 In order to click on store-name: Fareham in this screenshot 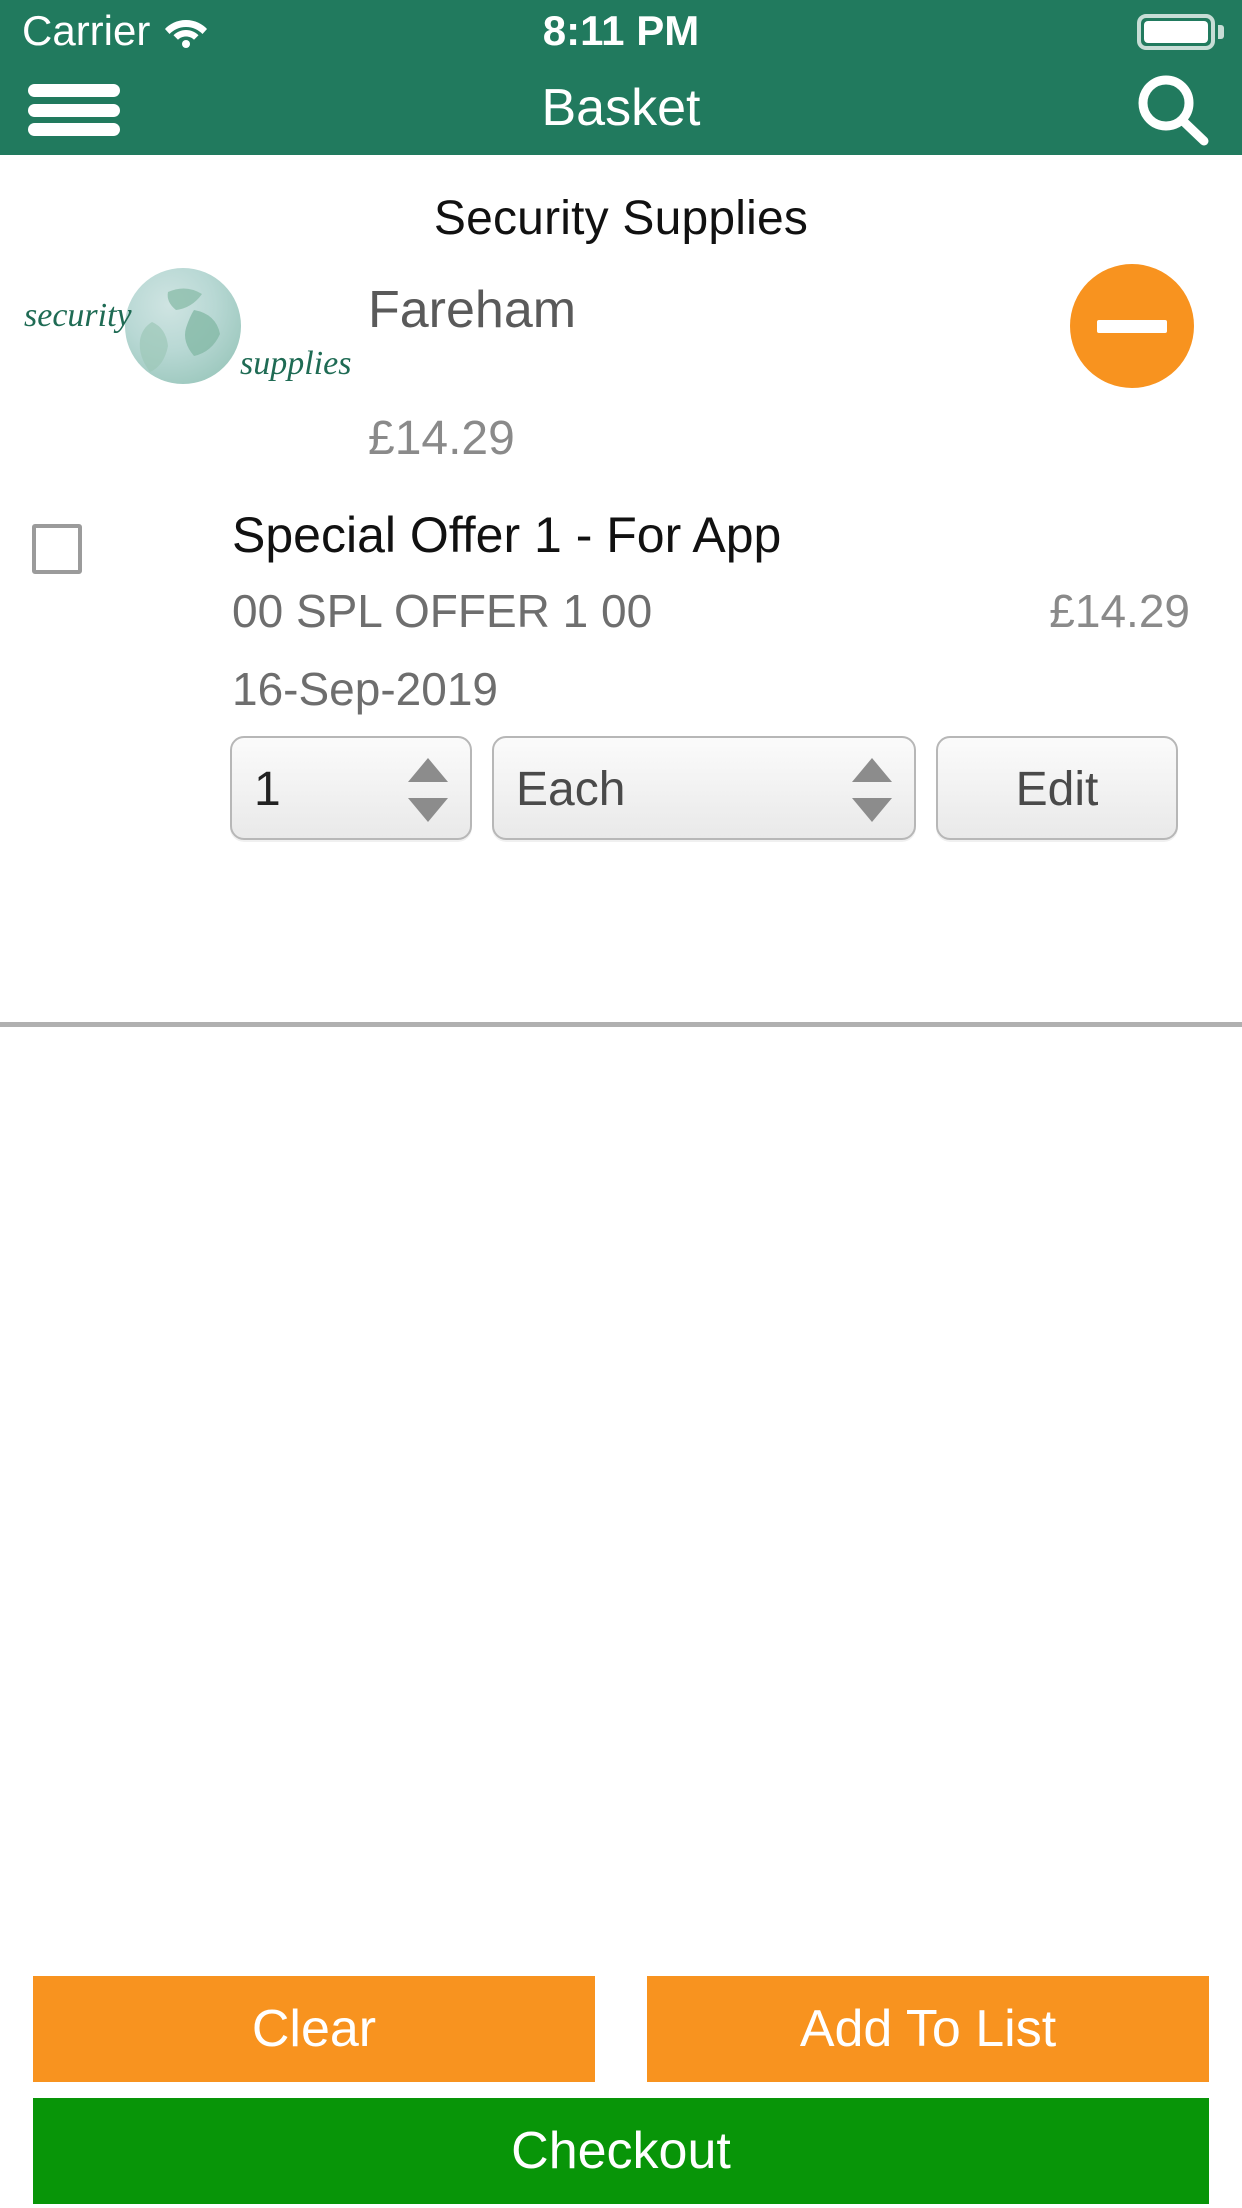, I will do `click(472, 310)`.